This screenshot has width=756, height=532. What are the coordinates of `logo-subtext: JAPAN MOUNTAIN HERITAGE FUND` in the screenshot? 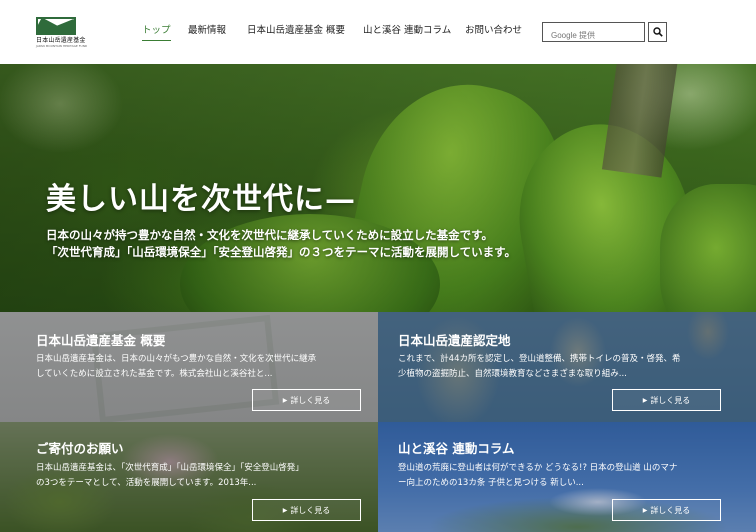 It's located at (62, 46).